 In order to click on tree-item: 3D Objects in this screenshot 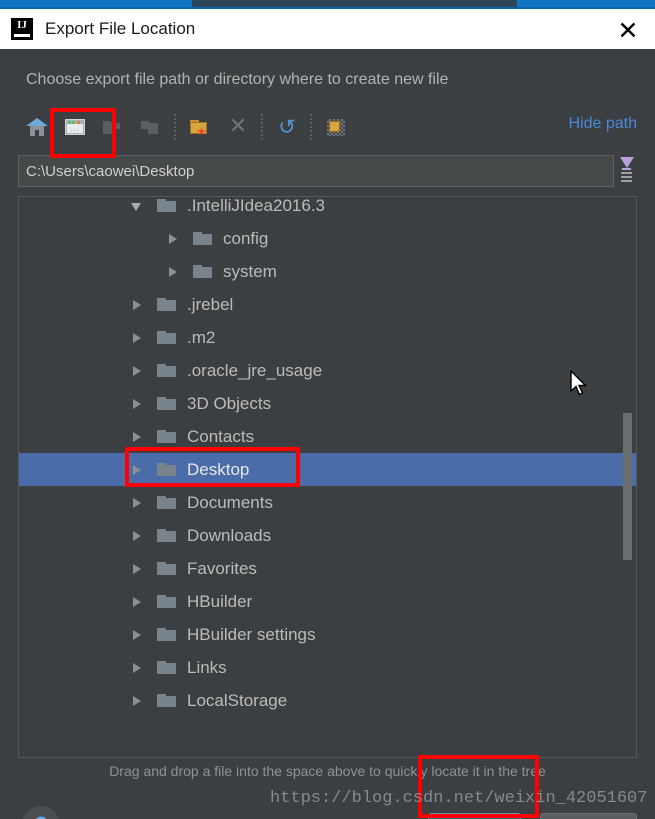, I will do `click(327, 403)`.